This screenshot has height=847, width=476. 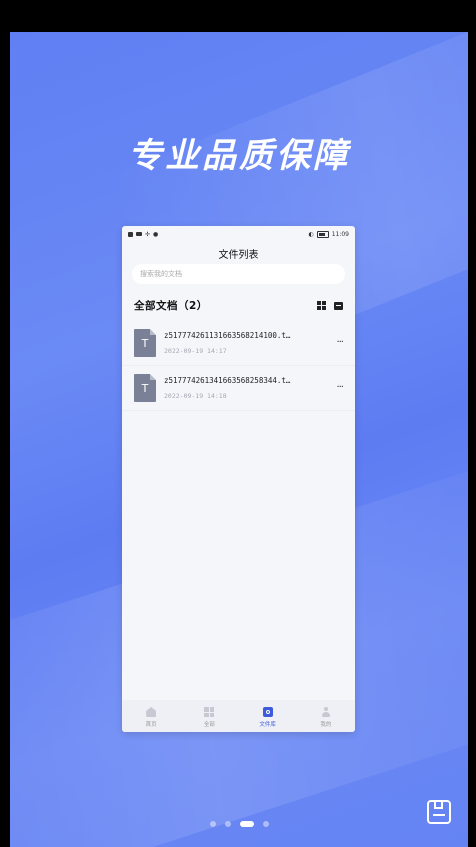 What do you see at coordinates (239, 156) in the screenshot?
I see `promo-headline: 专业品质保障` at bounding box center [239, 156].